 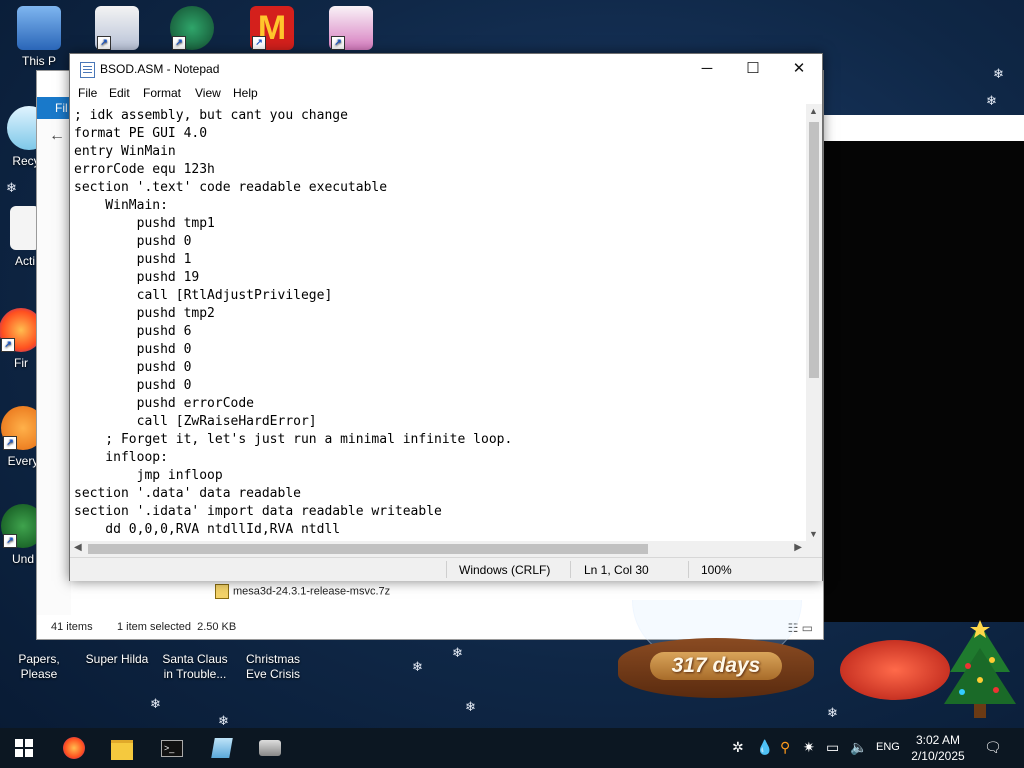 I want to click on horizontal-scrollbar: ◀ ▶, so click(x=438, y=549).